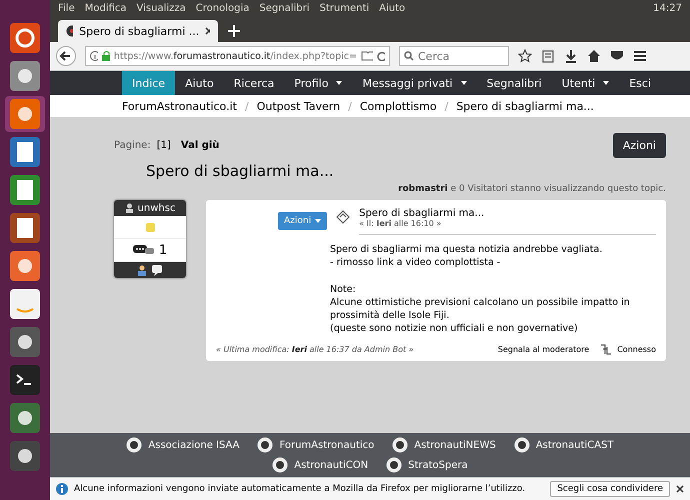 Image resolution: width=690 pixels, height=500 pixels. What do you see at coordinates (409, 56) in the screenshot?
I see `search-icon` at bounding box center [409, 56].